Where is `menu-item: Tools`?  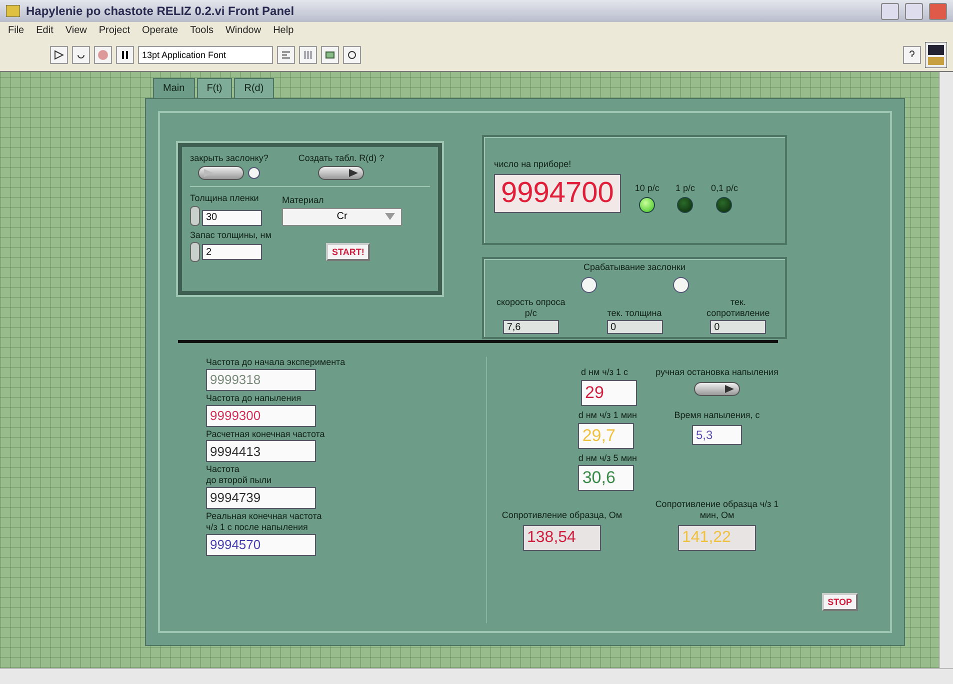
menu-item: Tools is located at coordinates (202, 30).